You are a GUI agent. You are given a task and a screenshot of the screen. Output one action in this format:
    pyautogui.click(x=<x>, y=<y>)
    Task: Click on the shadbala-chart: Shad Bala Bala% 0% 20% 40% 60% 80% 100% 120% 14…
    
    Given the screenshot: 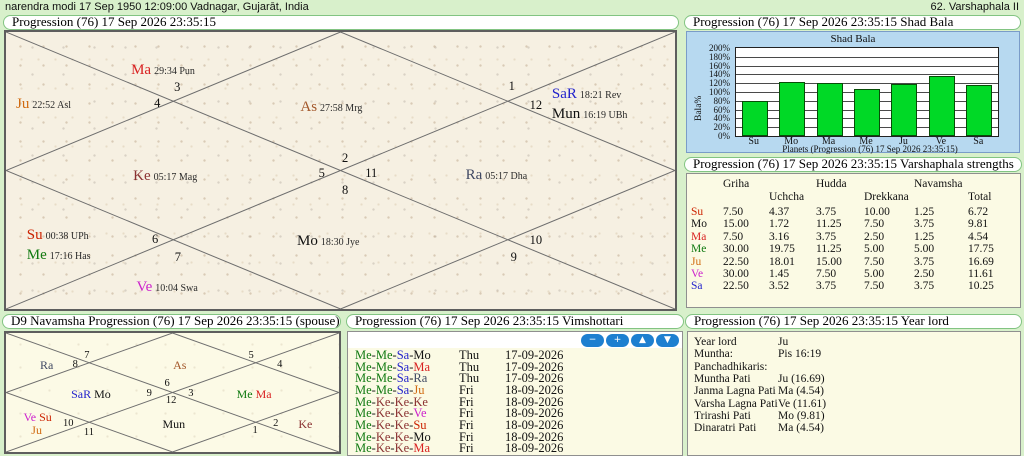 What is the action you would take?
    pyautogui.click(x=853, y=92)
    